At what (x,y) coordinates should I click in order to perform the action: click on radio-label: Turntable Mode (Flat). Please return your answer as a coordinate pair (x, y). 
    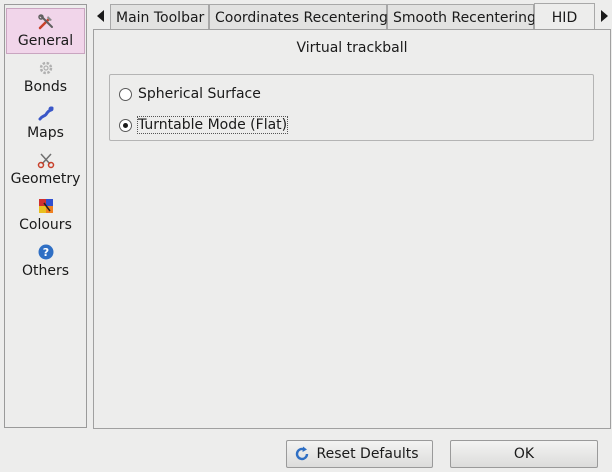
    Looking at the image, I should click on (212, 125).